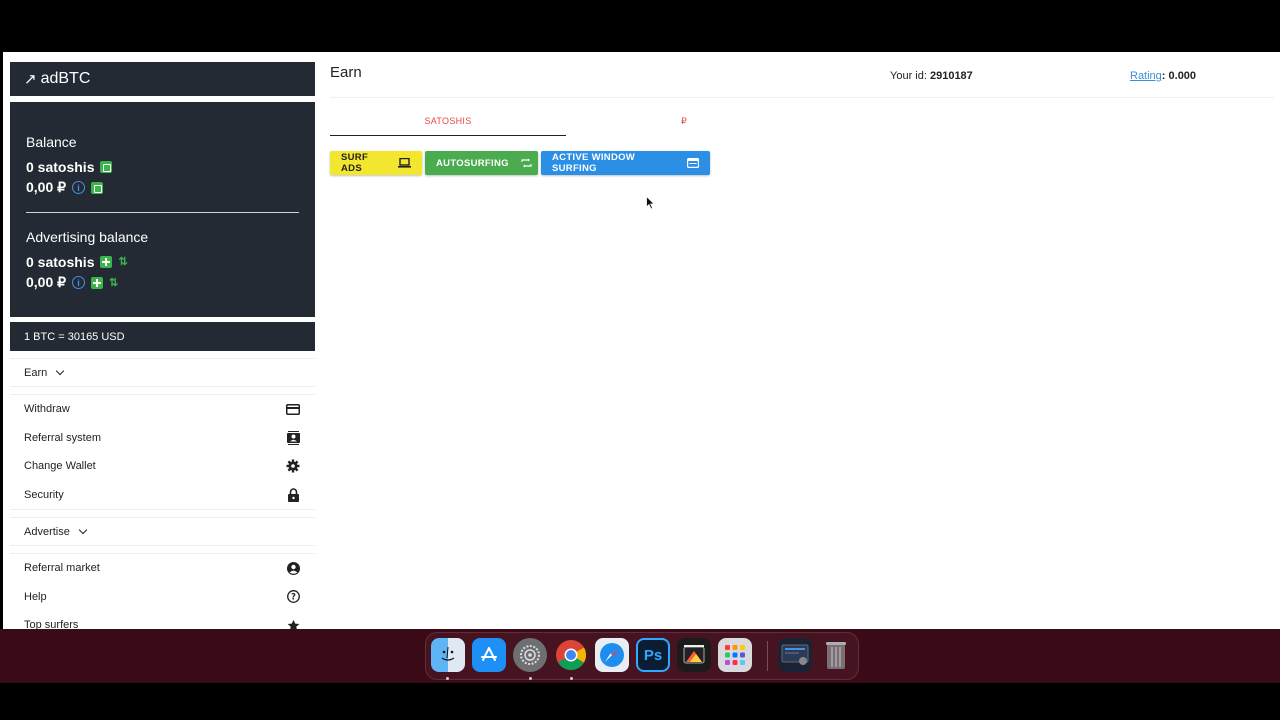 This screenshot has height=720, width=1280. I want to click on advertising-satoshis: 0 satoshis ⇅, so click(162, 261).